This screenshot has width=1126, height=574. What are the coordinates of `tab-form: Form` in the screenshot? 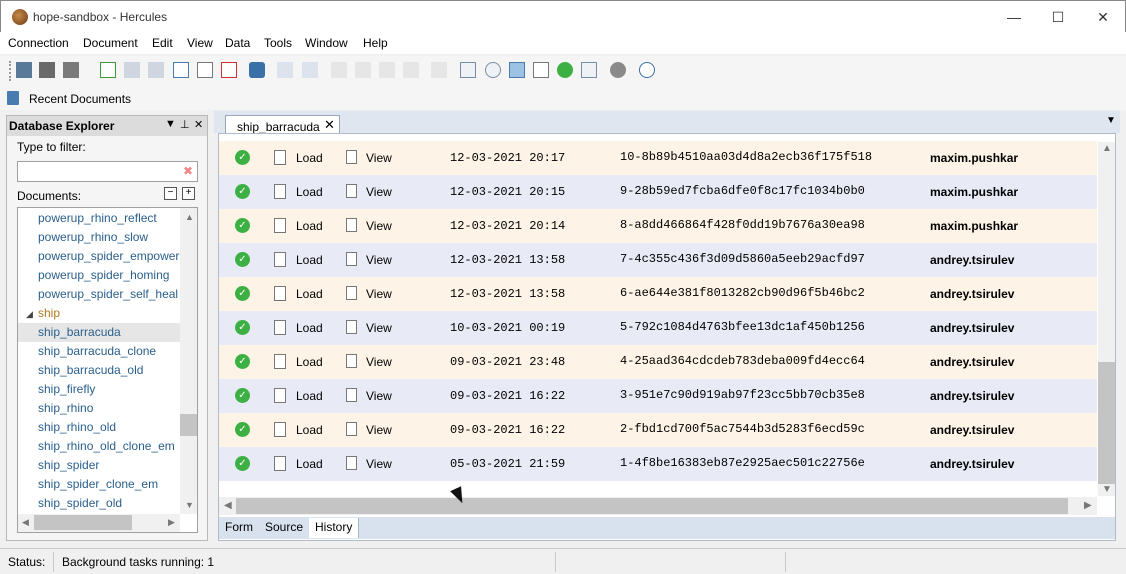 It's located at (239, 528).